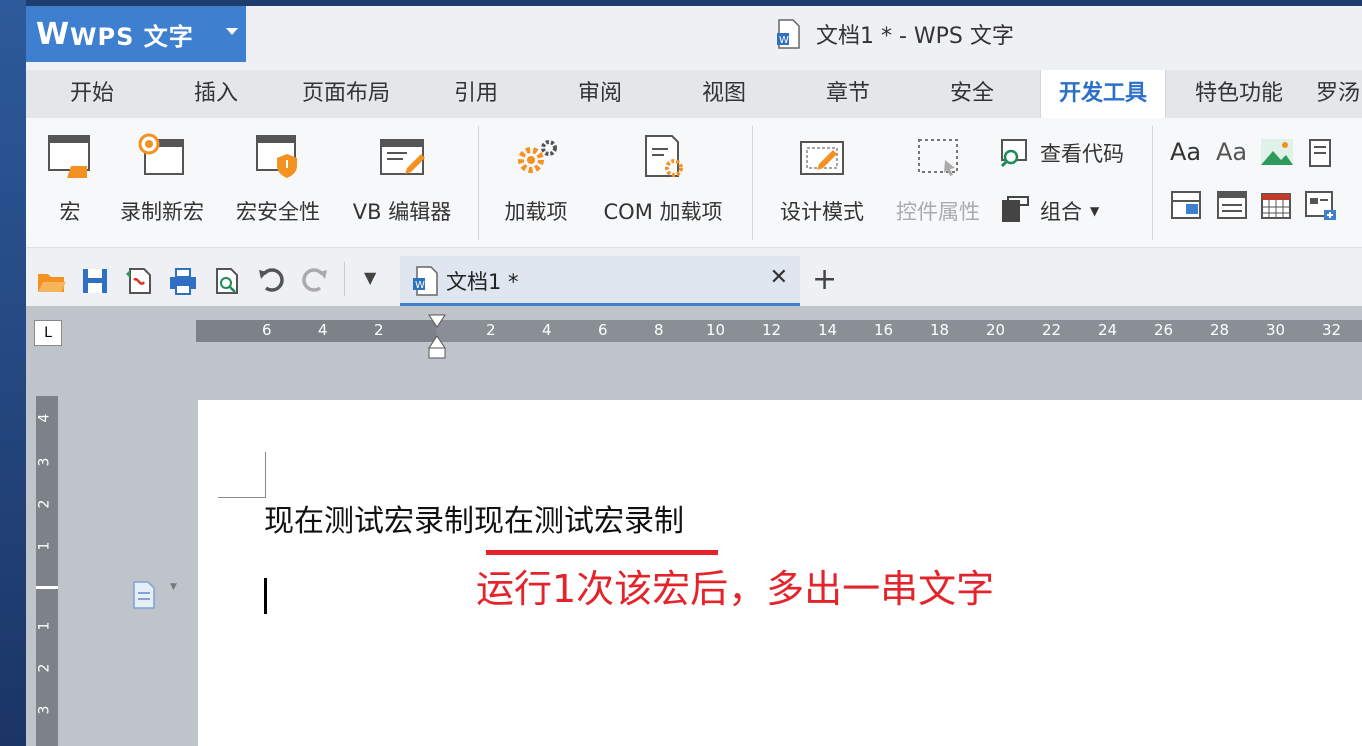  I want to click on tab-page-layout: 页面布局, so click(346, 94).